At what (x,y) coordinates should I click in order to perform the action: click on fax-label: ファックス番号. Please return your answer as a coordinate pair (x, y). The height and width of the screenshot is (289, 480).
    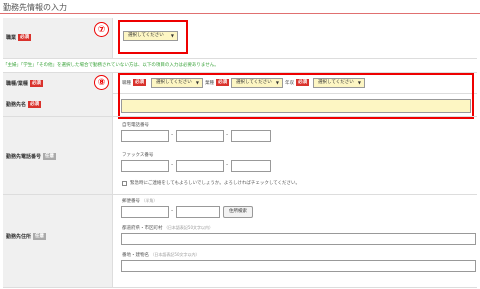
    Looking at the image, I should click on (138, 155).